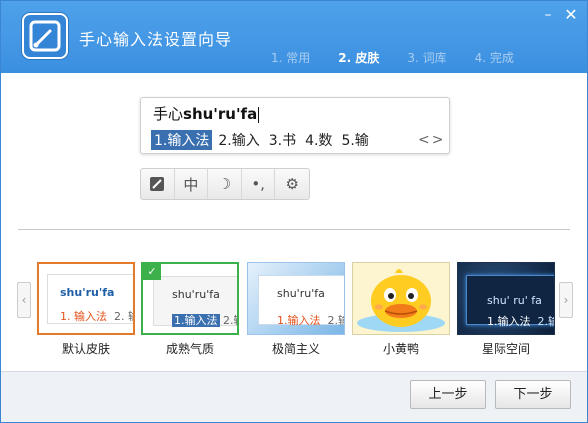  What do you see at coordinates (168, 114) in the screenshot?
I see `composition-prefix: 手心` at bounding box center [168, 114].